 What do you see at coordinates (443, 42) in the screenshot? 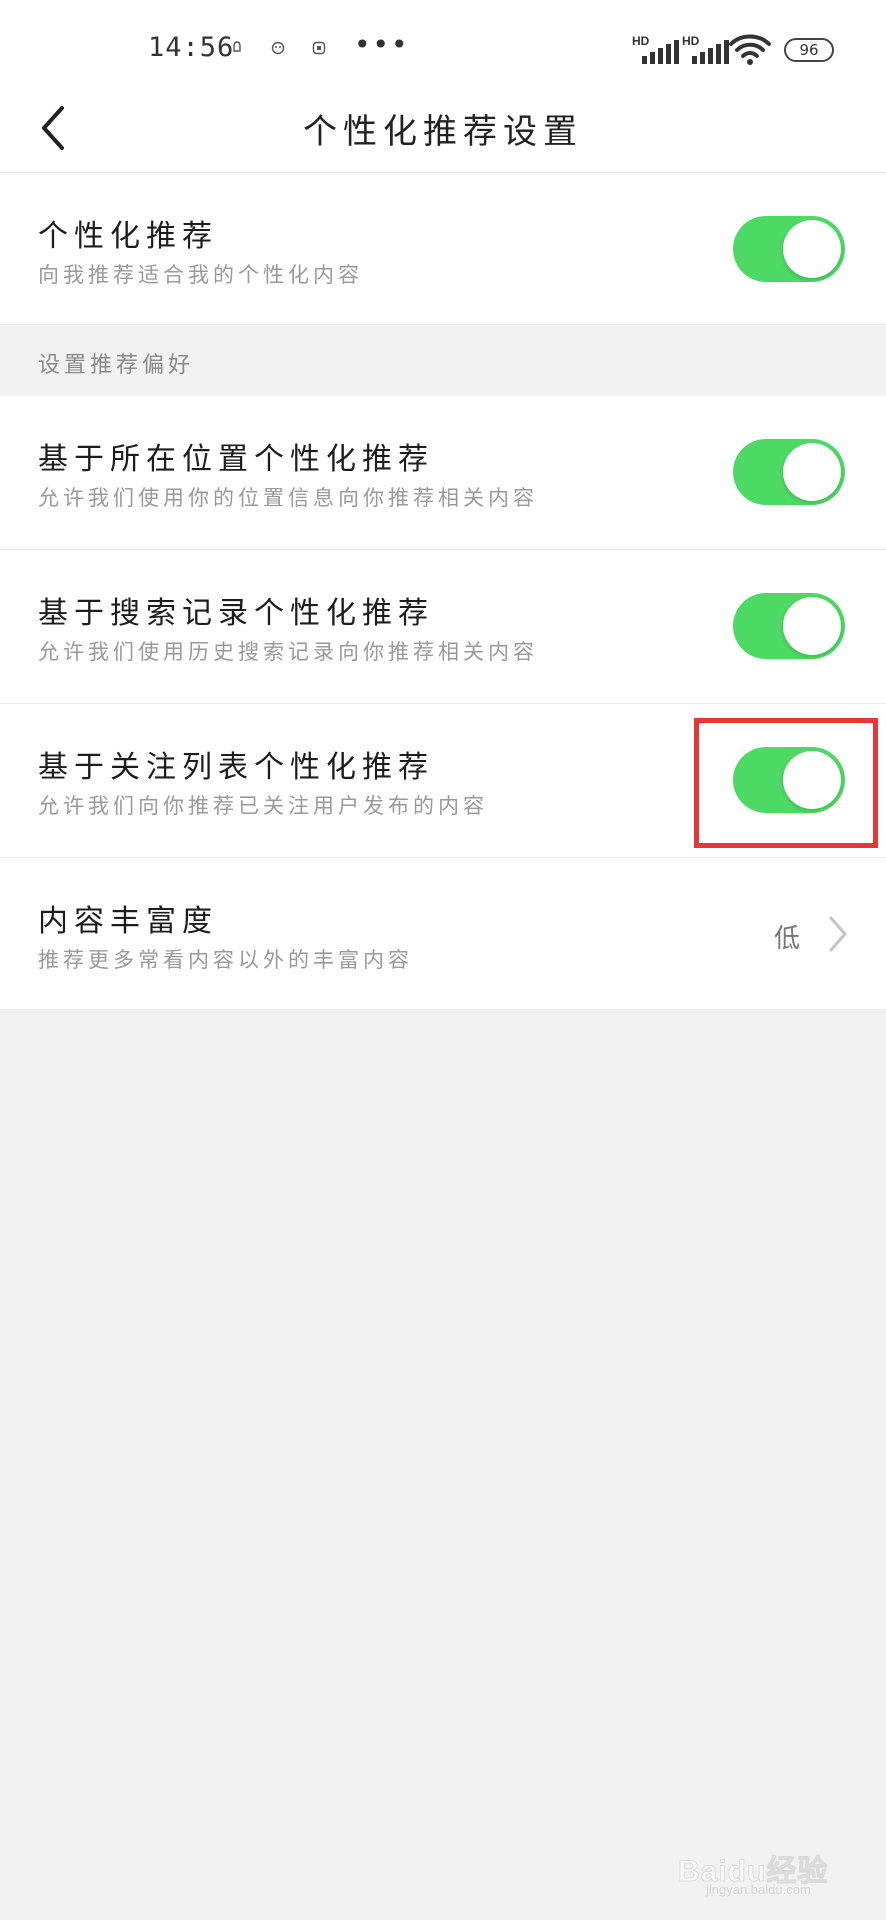
I see `status-bar: 14:56 ••• HD HD 96` at bounding box center [443, 42].